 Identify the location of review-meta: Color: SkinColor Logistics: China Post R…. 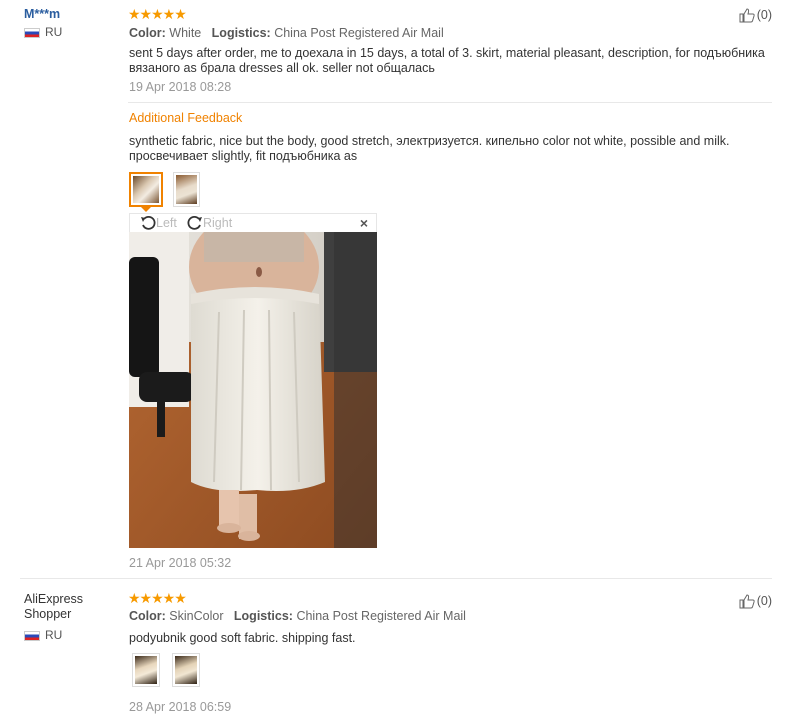
(297, 616).